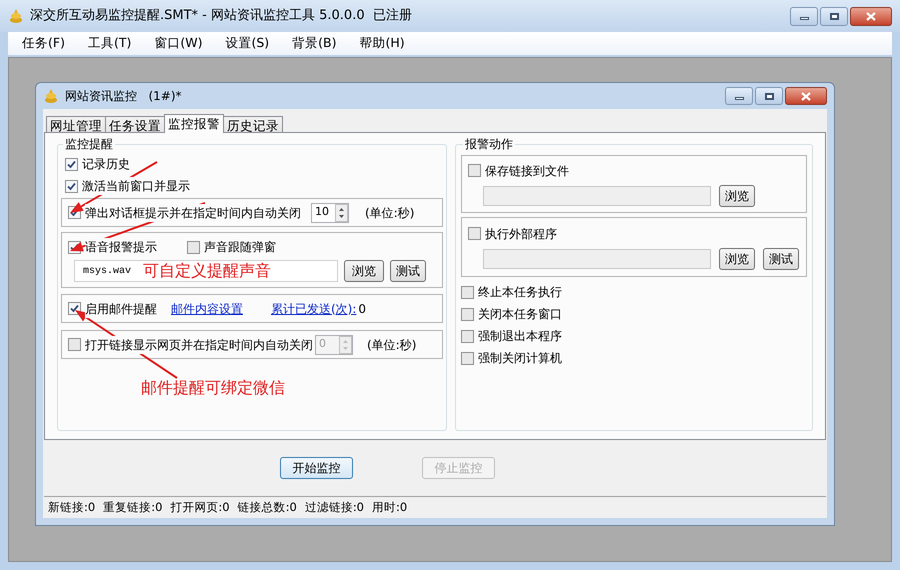 This screenshot has width=900, height=570. Describe the element at coordinates (135, 124) in the screenshot. I see `tab: 任务设置` at that location.